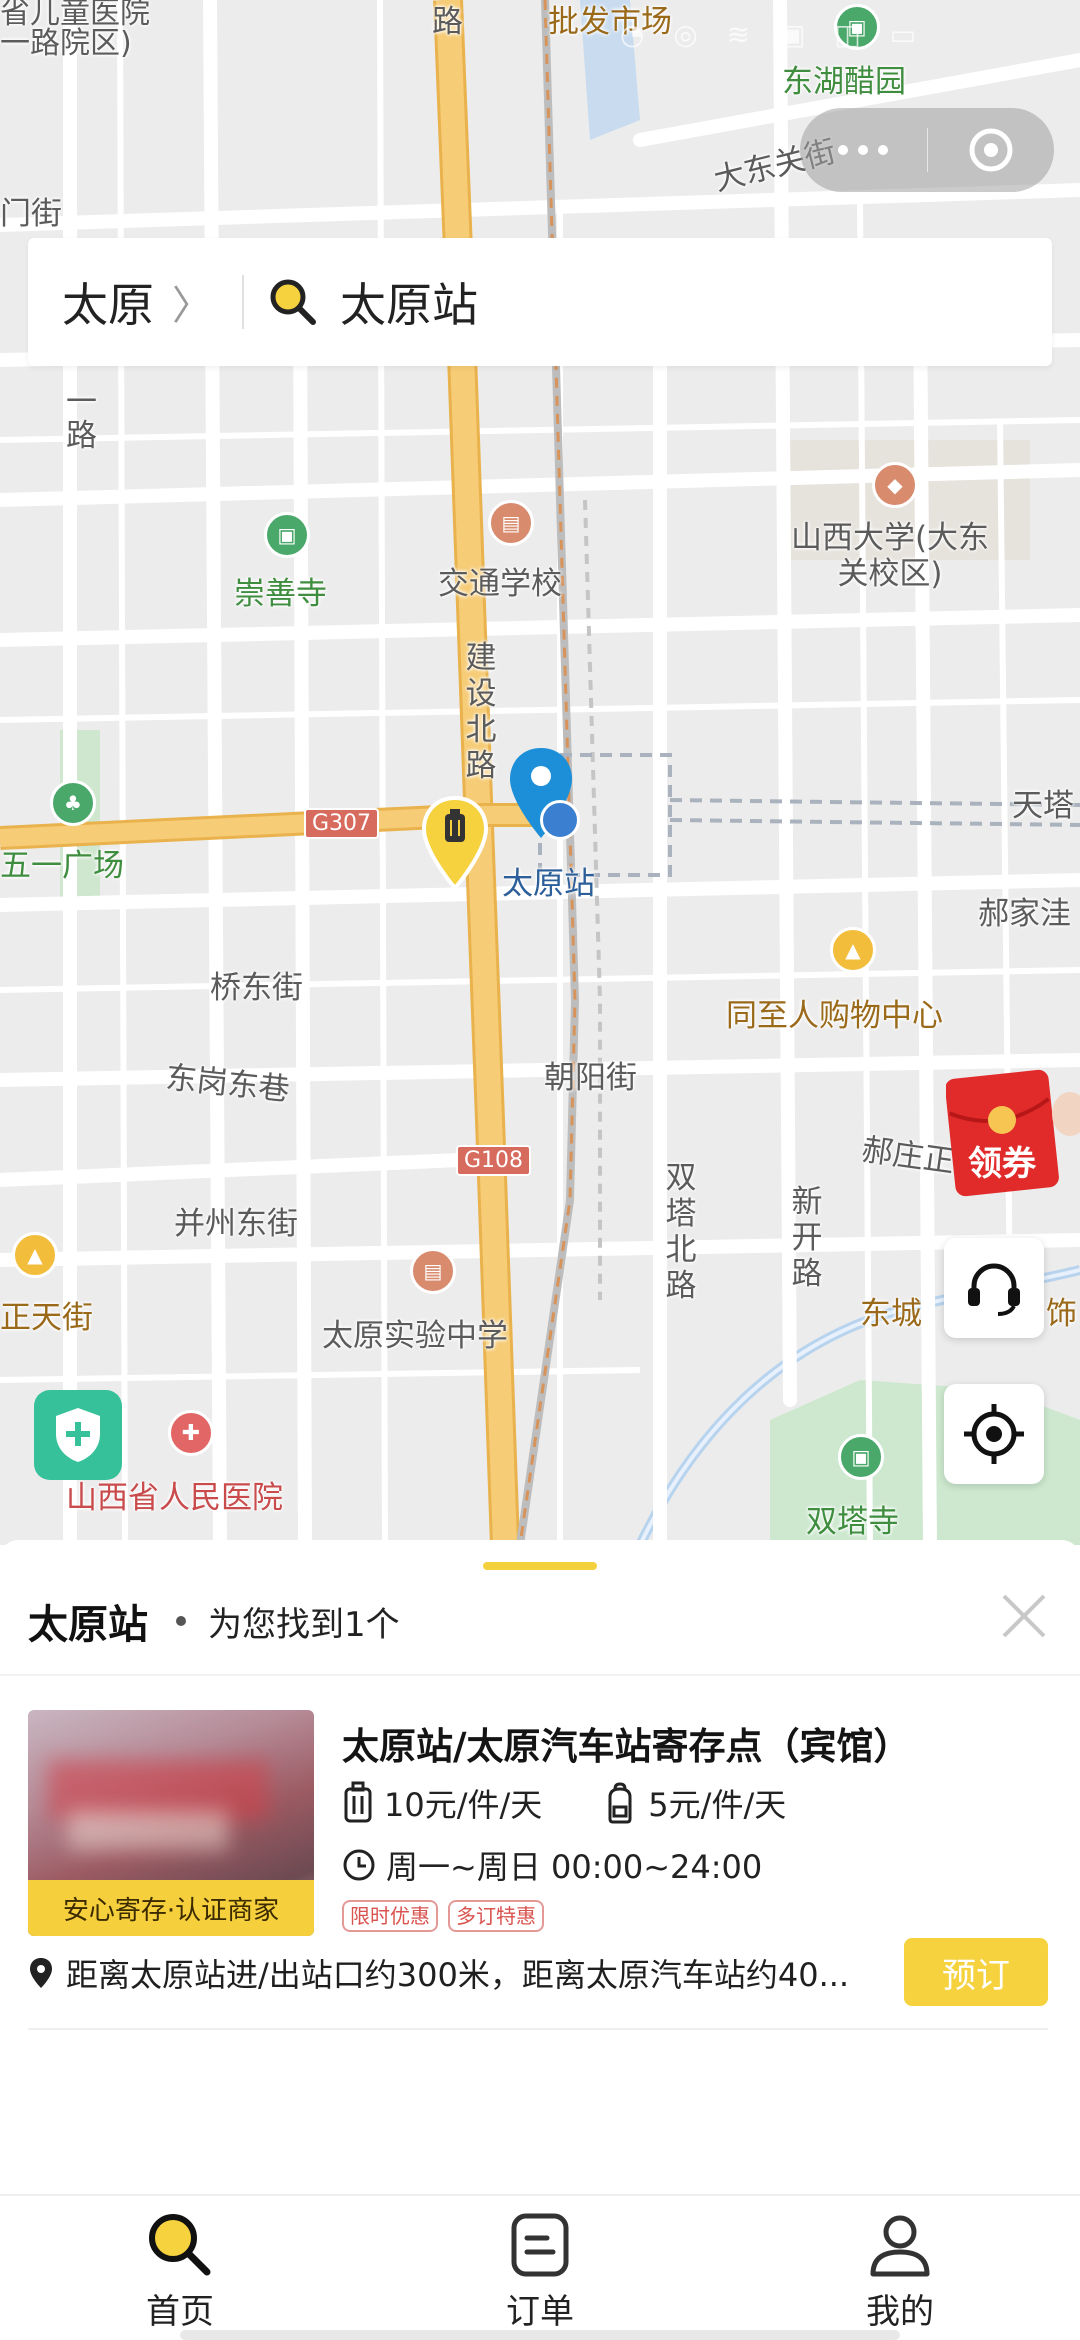 This screenshot has width=1080, height=2340. What do you see at coordinates (1043, 806) in the screenshot?
I see `map-label: 天塔` at bounding box center [1043, 806].